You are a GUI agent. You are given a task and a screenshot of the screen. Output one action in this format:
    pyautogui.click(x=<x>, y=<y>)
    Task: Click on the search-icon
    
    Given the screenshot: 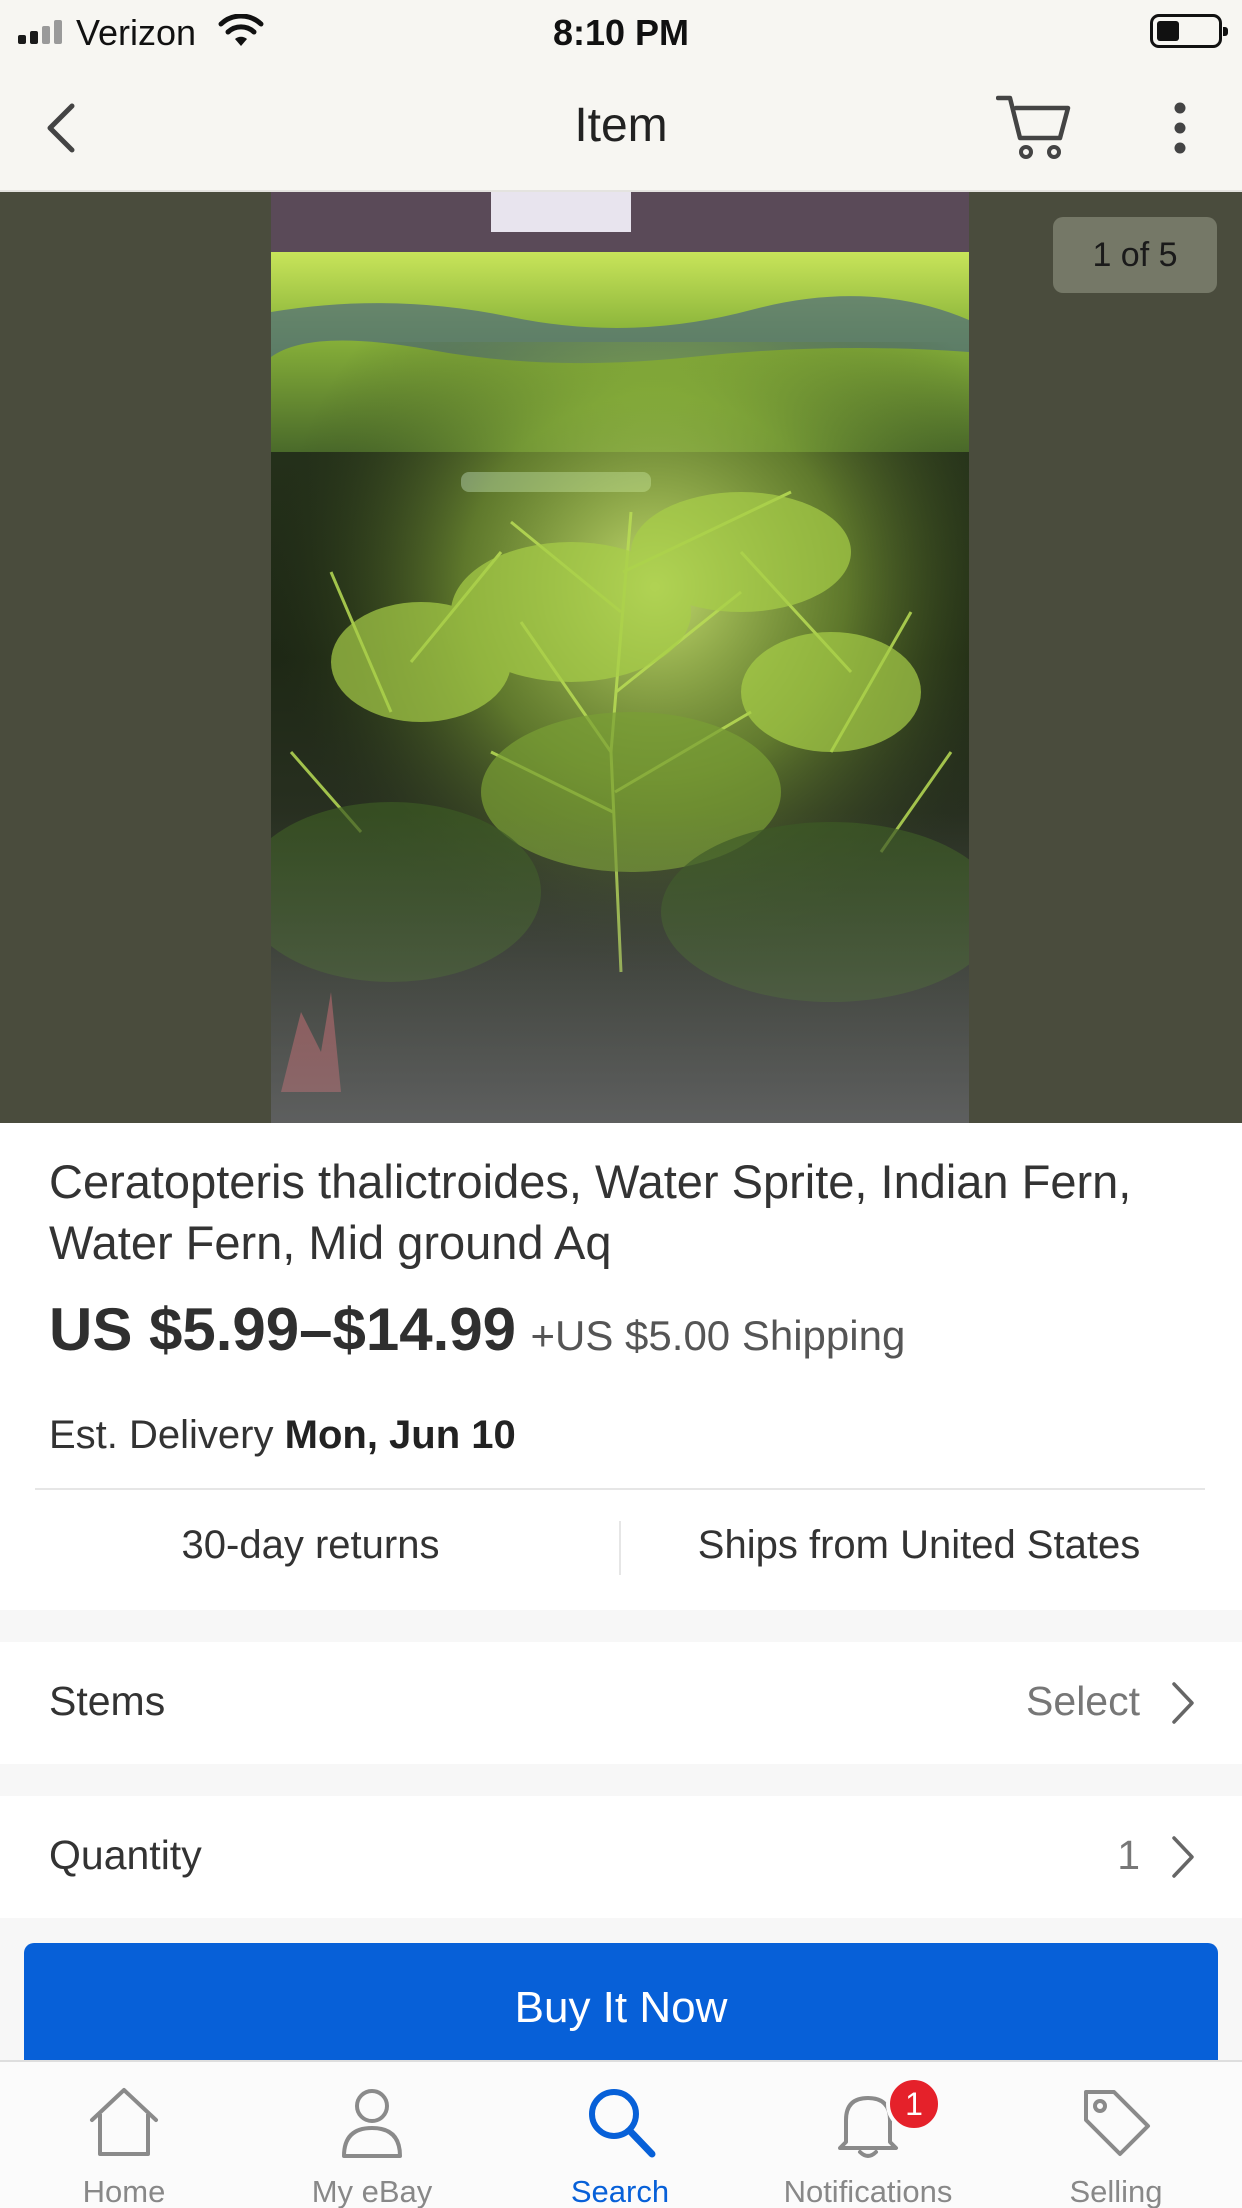 What is the action you would take?
    pyautogui.click(x=622, y=2123)
    